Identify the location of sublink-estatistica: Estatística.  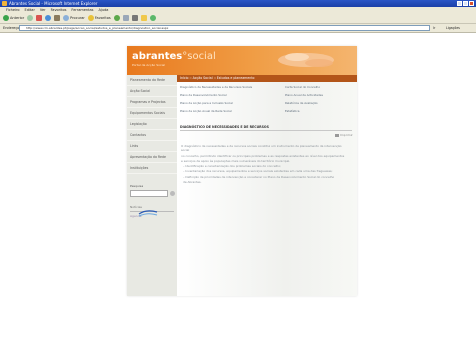
(319, 111).